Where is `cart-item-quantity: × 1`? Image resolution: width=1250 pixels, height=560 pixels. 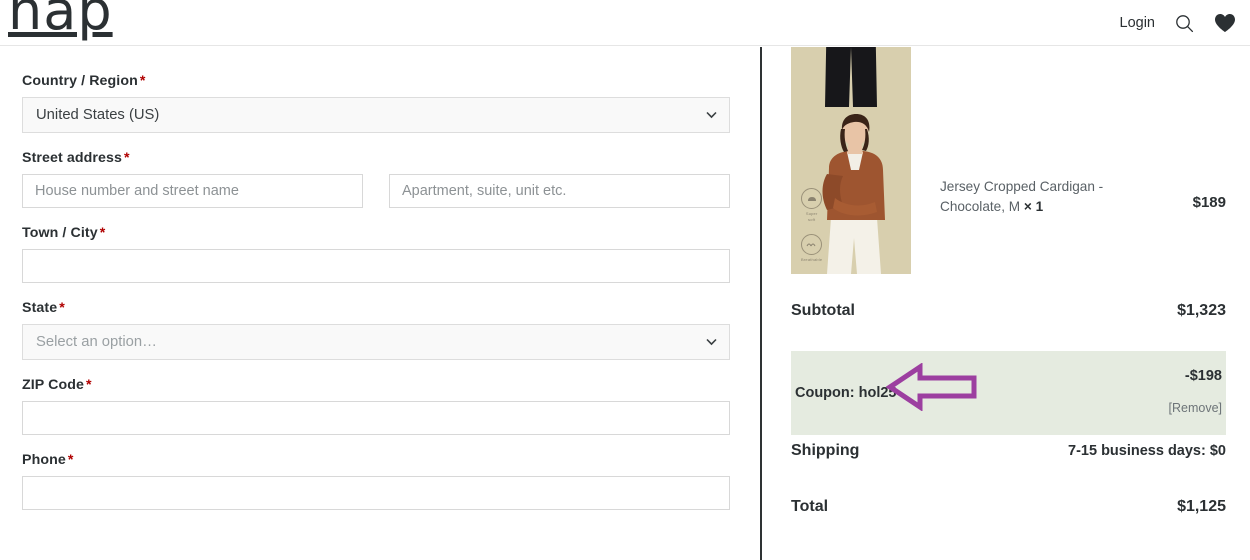 cart-item-quantity: × 1 is located at coordinates (1033, 206).